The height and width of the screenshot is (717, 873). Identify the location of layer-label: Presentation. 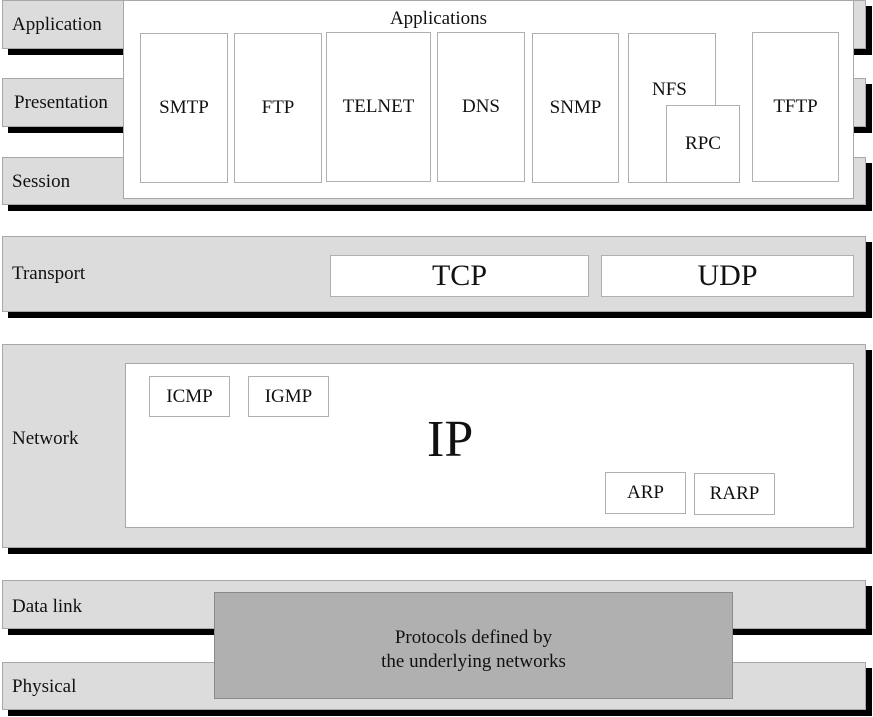
(61, 102).